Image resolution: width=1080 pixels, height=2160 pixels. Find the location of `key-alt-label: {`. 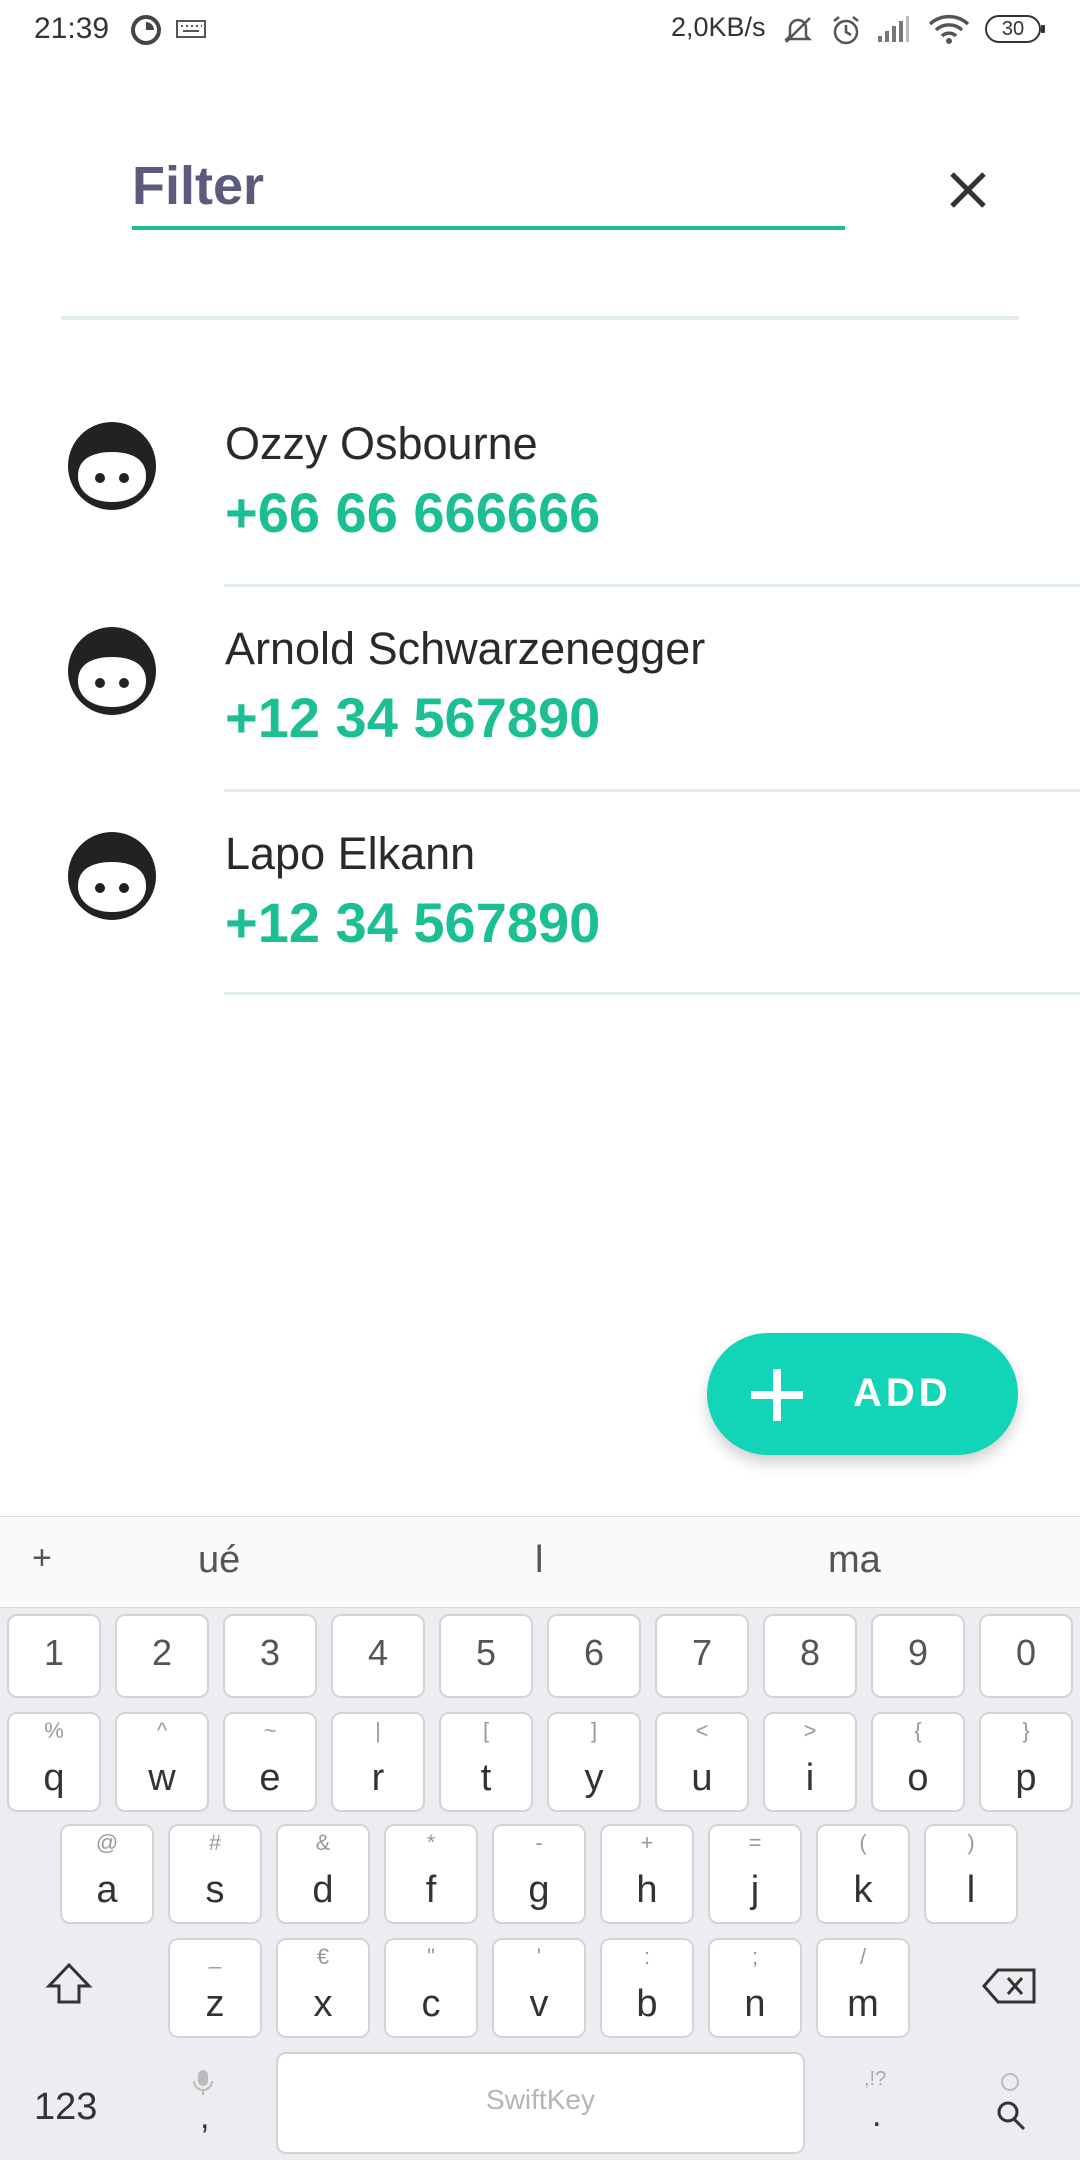

key-alt-label: { is located at coordinates (918, 1730).